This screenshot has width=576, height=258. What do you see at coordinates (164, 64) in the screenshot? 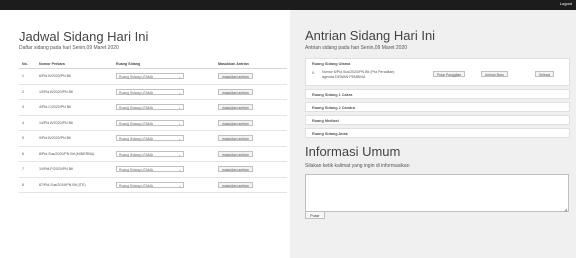
I see `col-header-ruang-sidang: Ruang Sidang` at bounding box center [164, 64].